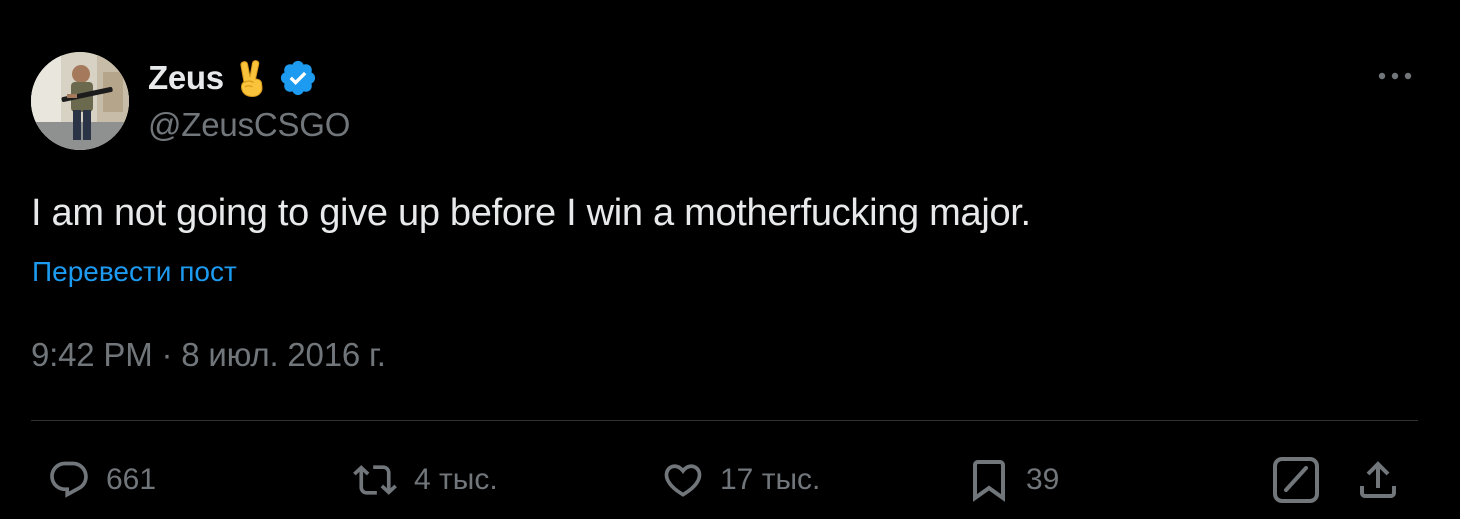  Describe the element at coordinates (283, 354) in the screenshot. I see `tweet-date: 8 июл. 2016 г.` at that location.